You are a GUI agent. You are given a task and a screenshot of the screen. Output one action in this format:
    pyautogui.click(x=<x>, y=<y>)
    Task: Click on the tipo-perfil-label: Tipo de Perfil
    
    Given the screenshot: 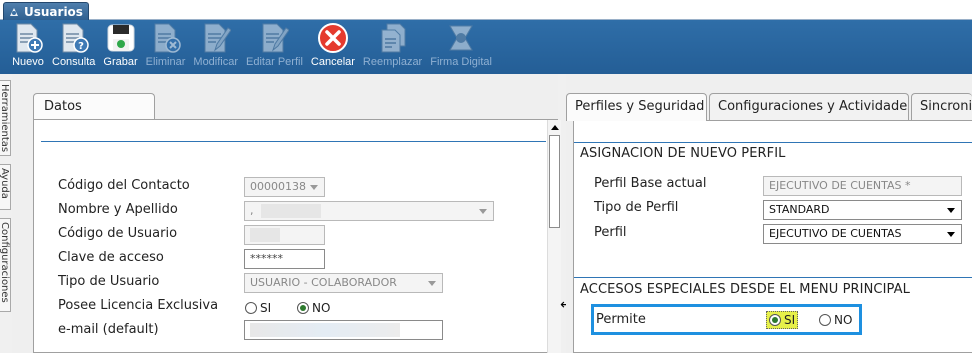 What is the action you would take?
    pyautogui.click(x=636, y=207)
    